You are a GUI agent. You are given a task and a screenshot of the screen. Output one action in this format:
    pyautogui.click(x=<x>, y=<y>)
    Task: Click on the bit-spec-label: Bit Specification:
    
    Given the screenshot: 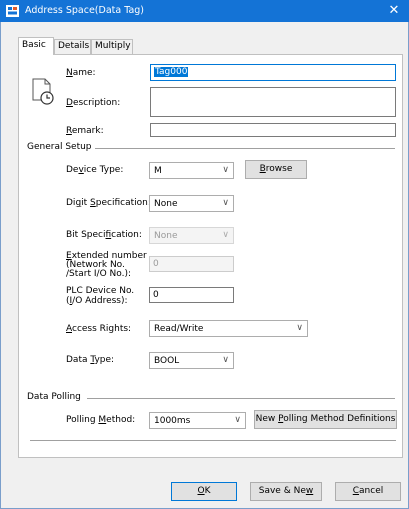 What is the action you would take?
    pyautogui.click(x=104, y=235)
    